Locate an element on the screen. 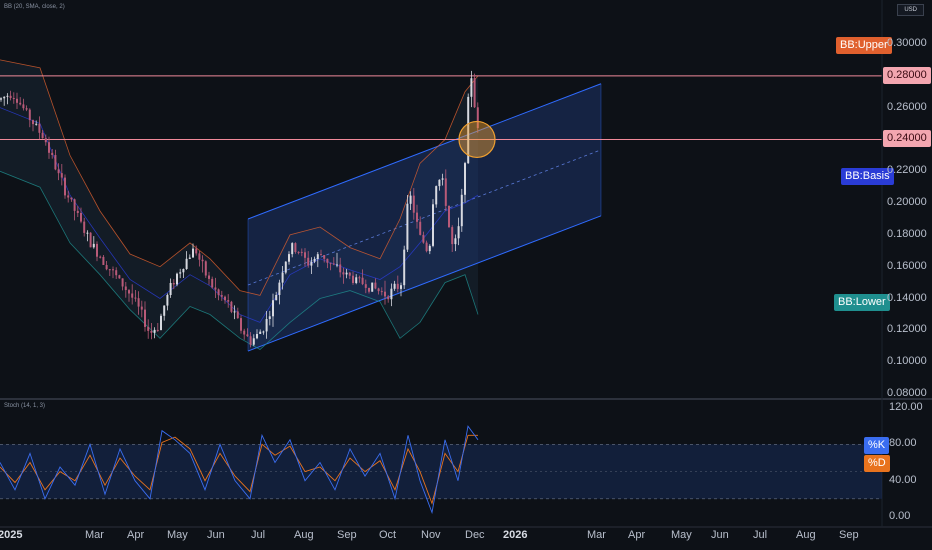  time-tick-label: Apr is located at coordinates (136, 535).